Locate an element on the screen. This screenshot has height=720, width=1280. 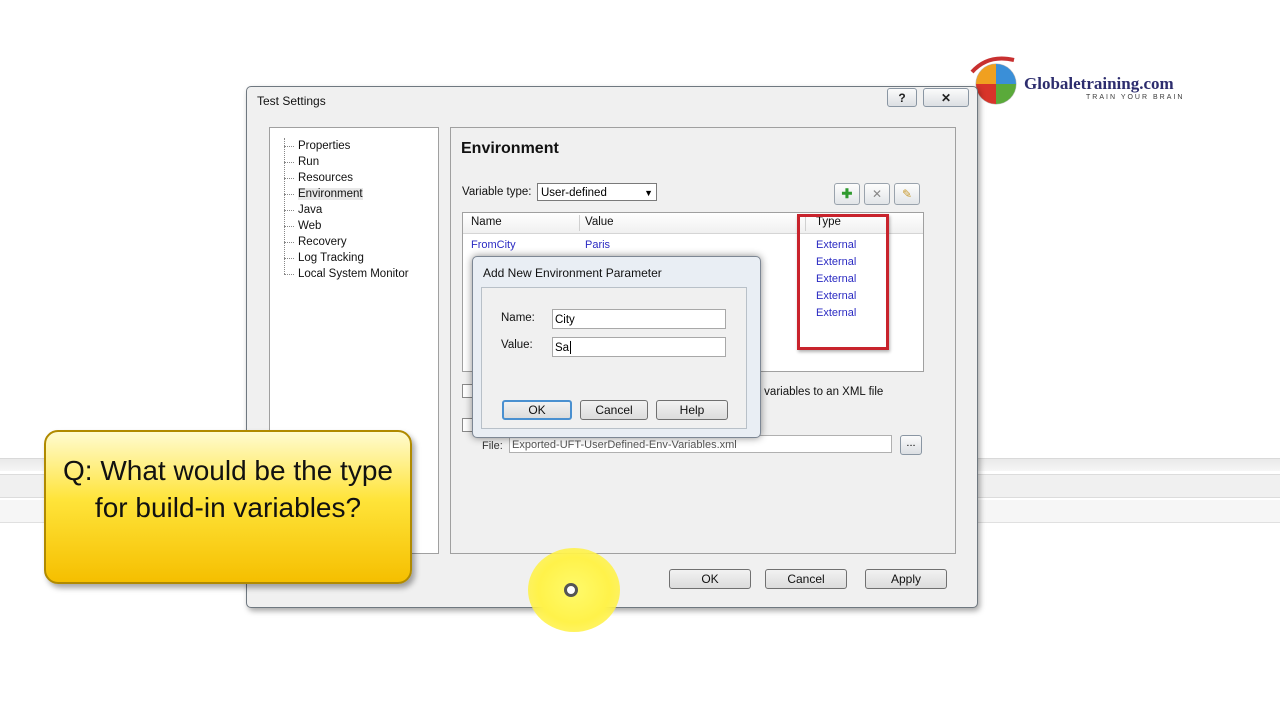
sub-help-button: Help is located at coordinates (692, 410).